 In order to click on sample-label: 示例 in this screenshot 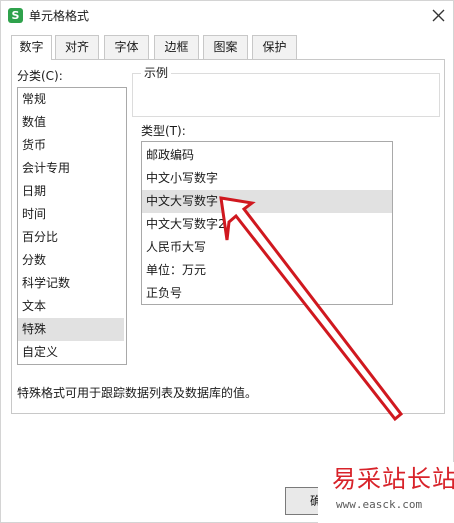, I will do `click(156, 73)`.